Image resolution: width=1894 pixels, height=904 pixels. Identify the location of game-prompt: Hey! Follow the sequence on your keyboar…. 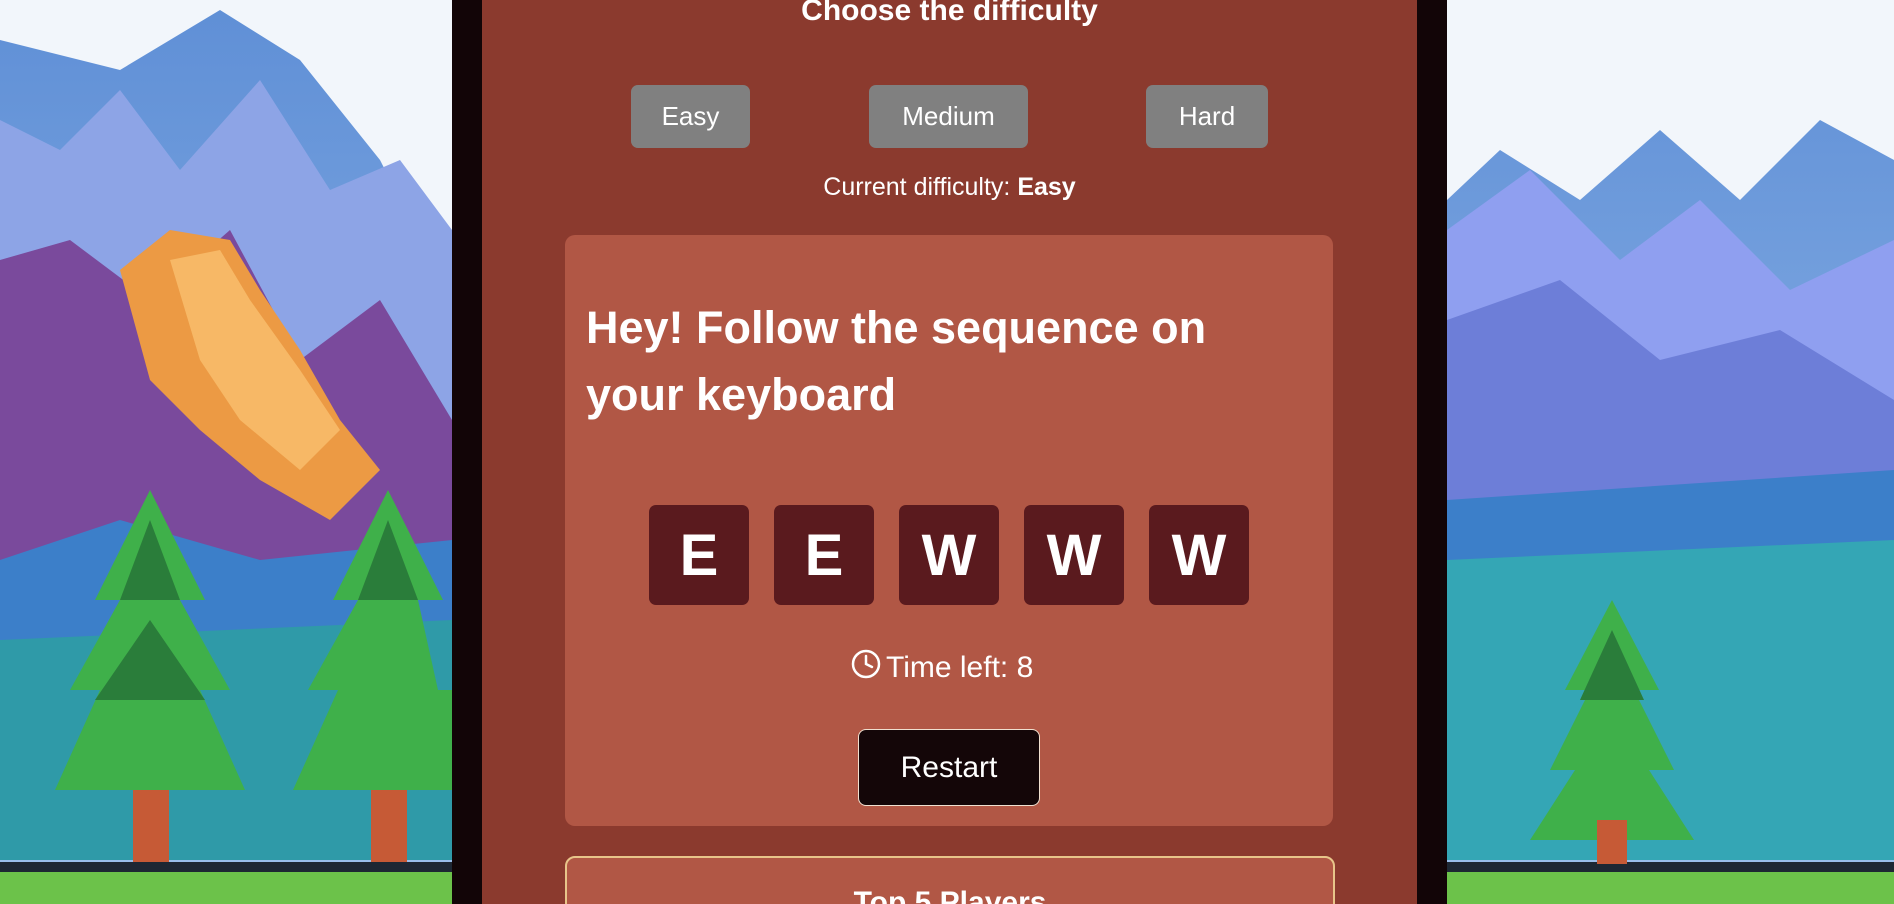
(896, 361).